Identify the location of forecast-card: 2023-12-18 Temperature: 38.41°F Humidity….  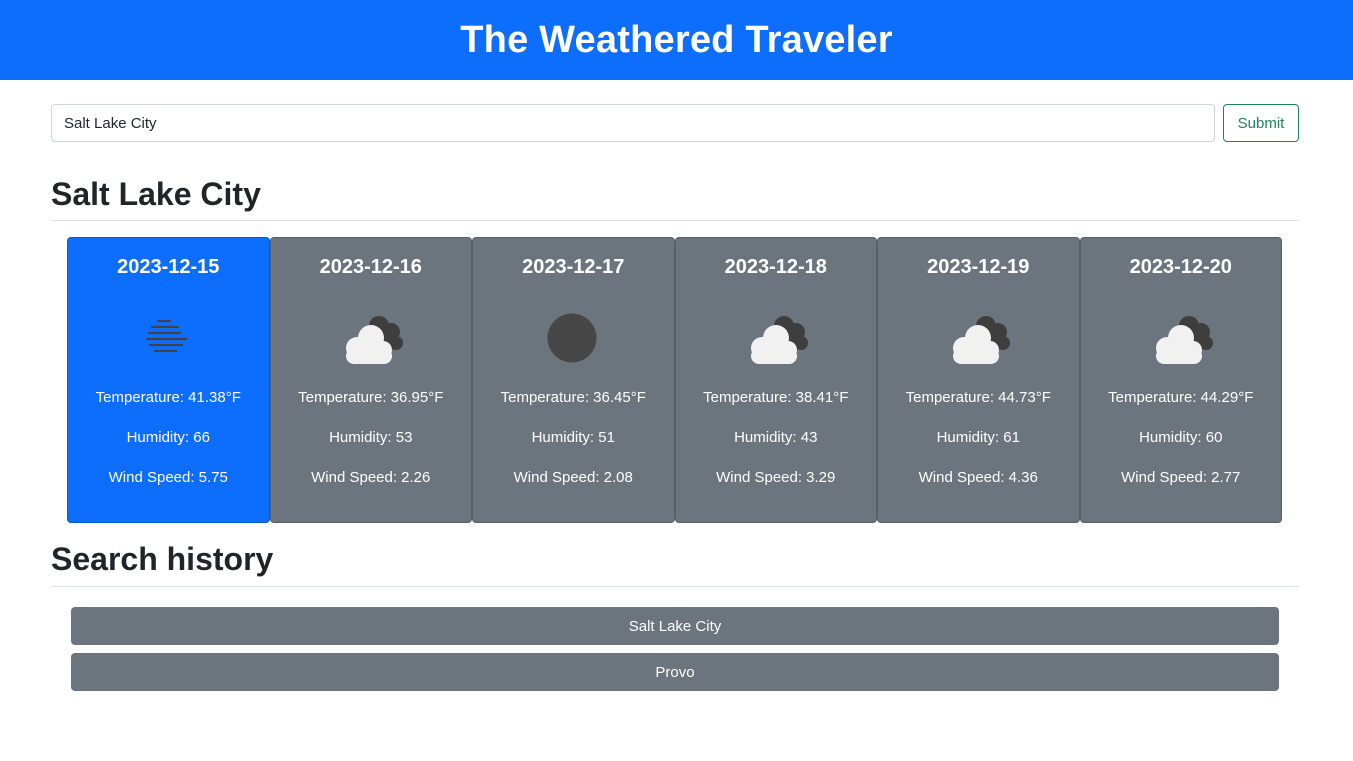
(775, 380).